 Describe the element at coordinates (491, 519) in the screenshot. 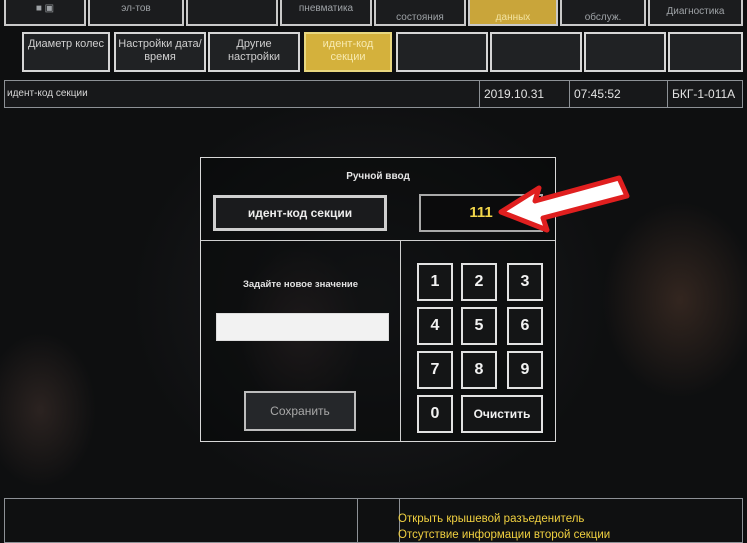

I see `message-line-1: Открыть крышевой разъеденитель` at that location.